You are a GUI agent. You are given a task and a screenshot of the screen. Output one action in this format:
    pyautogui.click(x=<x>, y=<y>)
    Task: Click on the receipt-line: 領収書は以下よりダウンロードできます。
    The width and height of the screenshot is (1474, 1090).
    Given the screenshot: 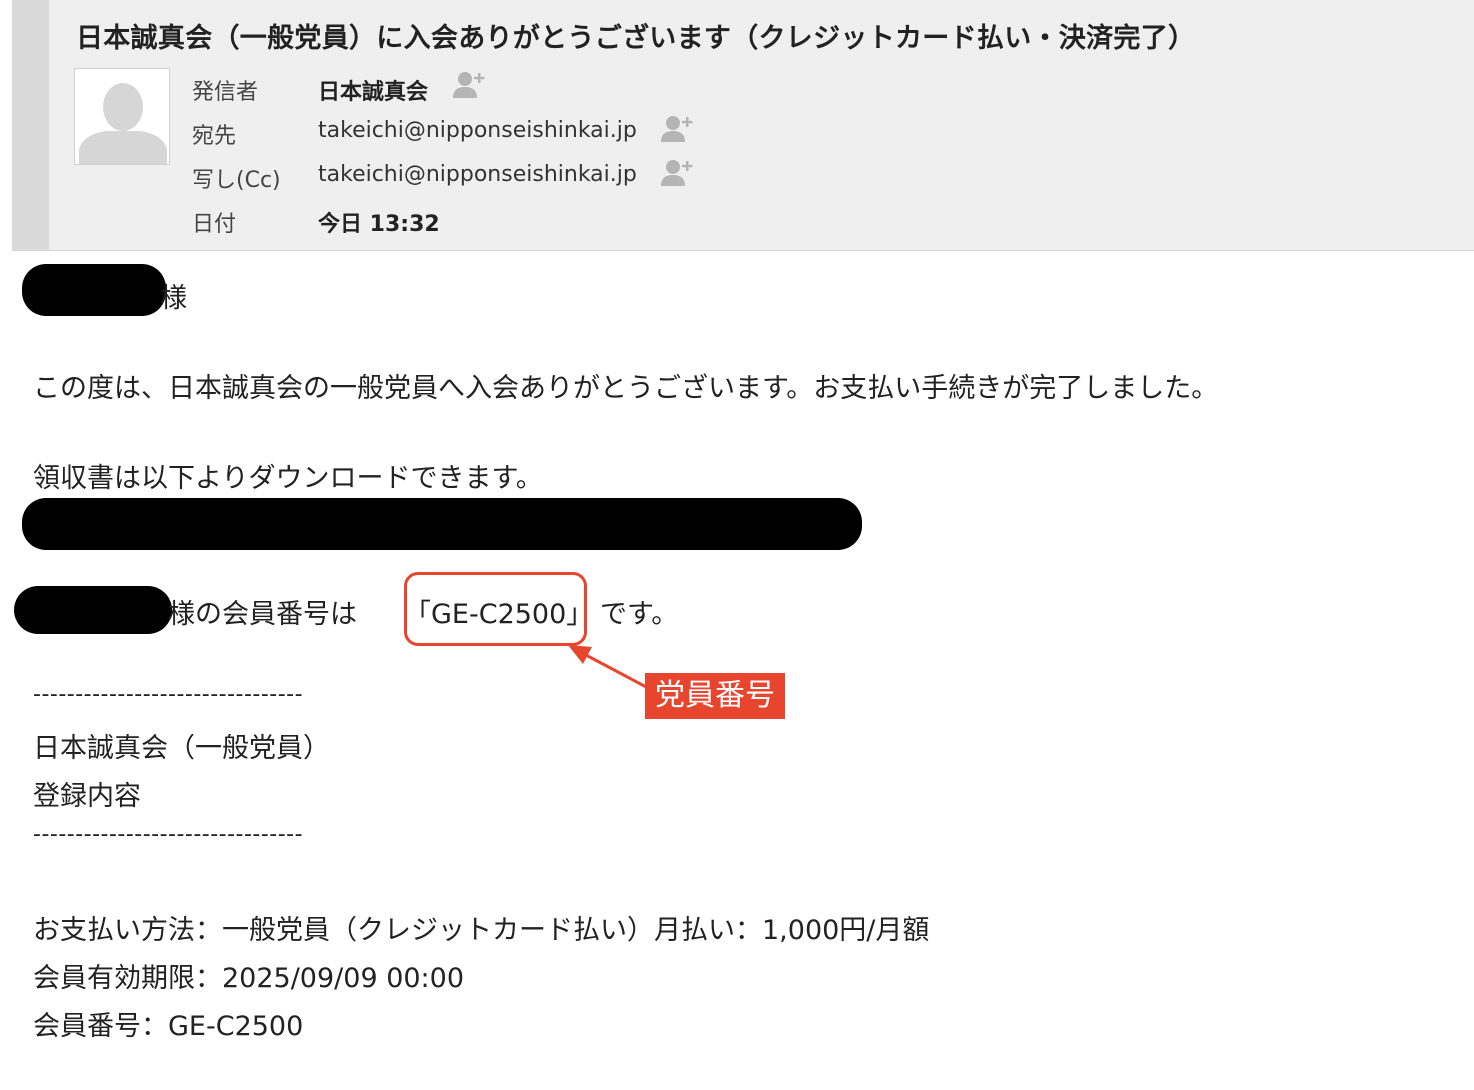 What is the action you would take?
    pyautogui.click(x=288, y=478)
    